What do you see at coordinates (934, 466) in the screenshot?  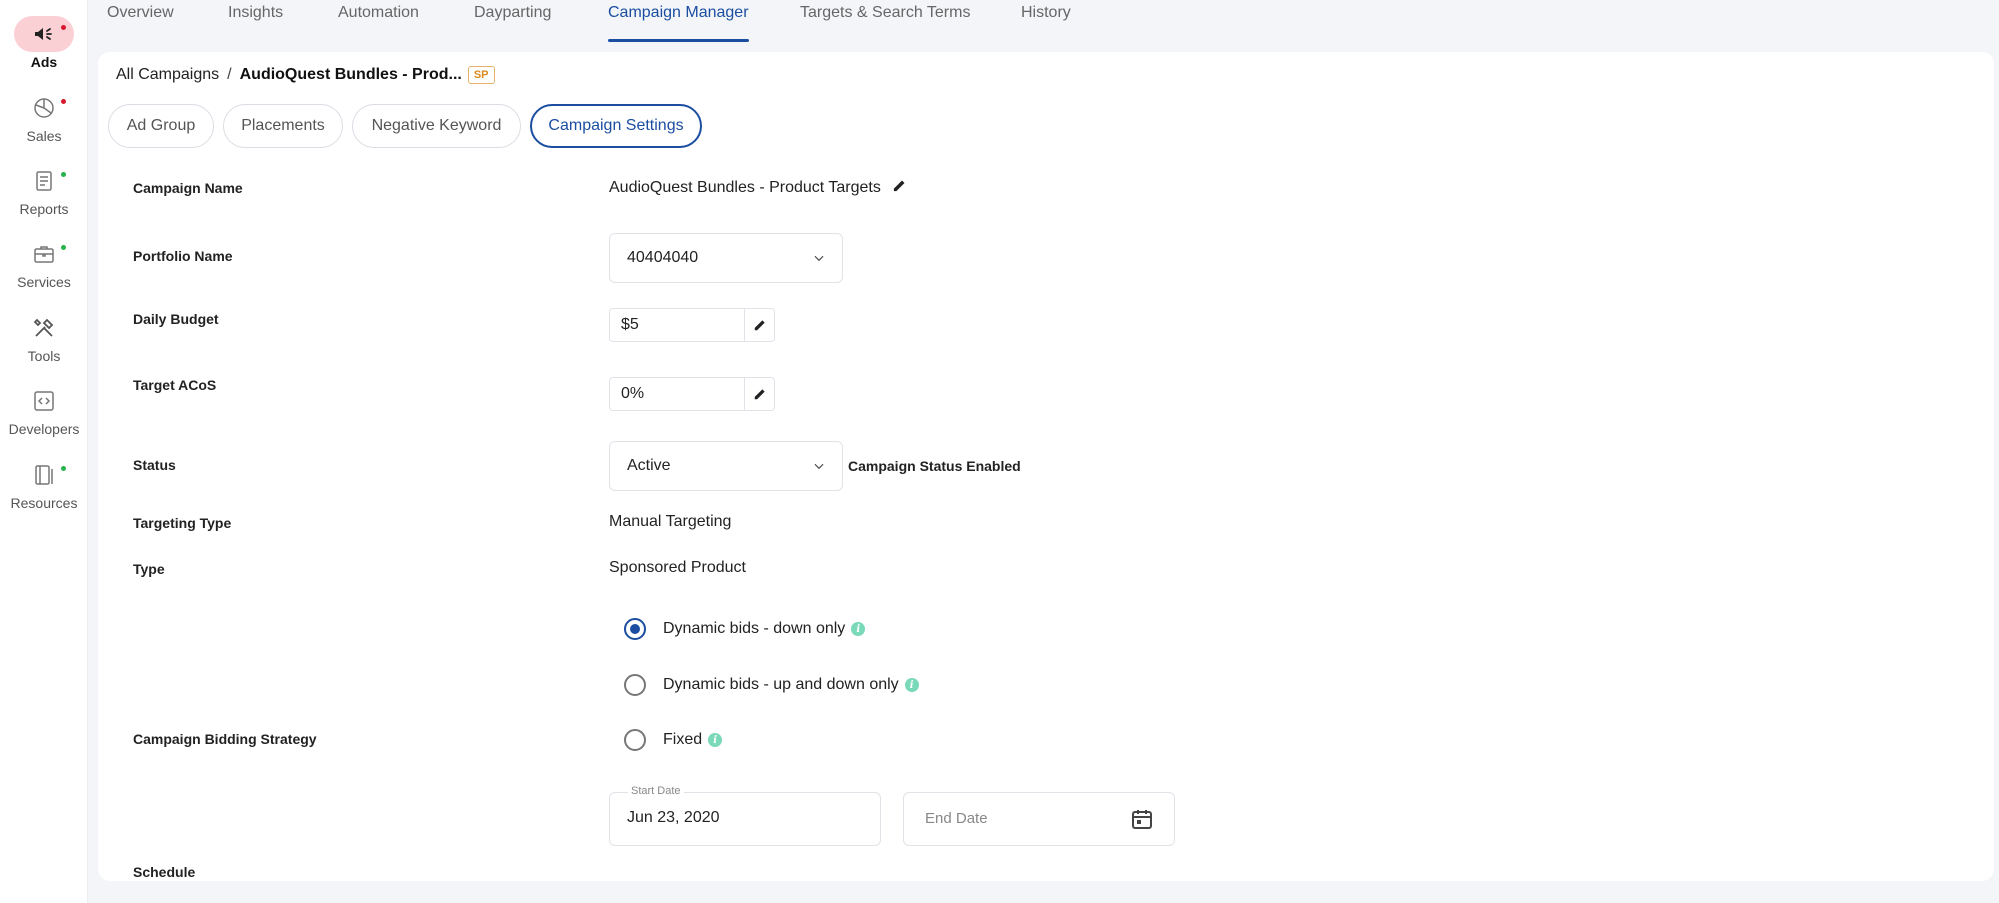 I see `campaign-status-note: Campaign Status Enabled` at bounding box center [934, 466].